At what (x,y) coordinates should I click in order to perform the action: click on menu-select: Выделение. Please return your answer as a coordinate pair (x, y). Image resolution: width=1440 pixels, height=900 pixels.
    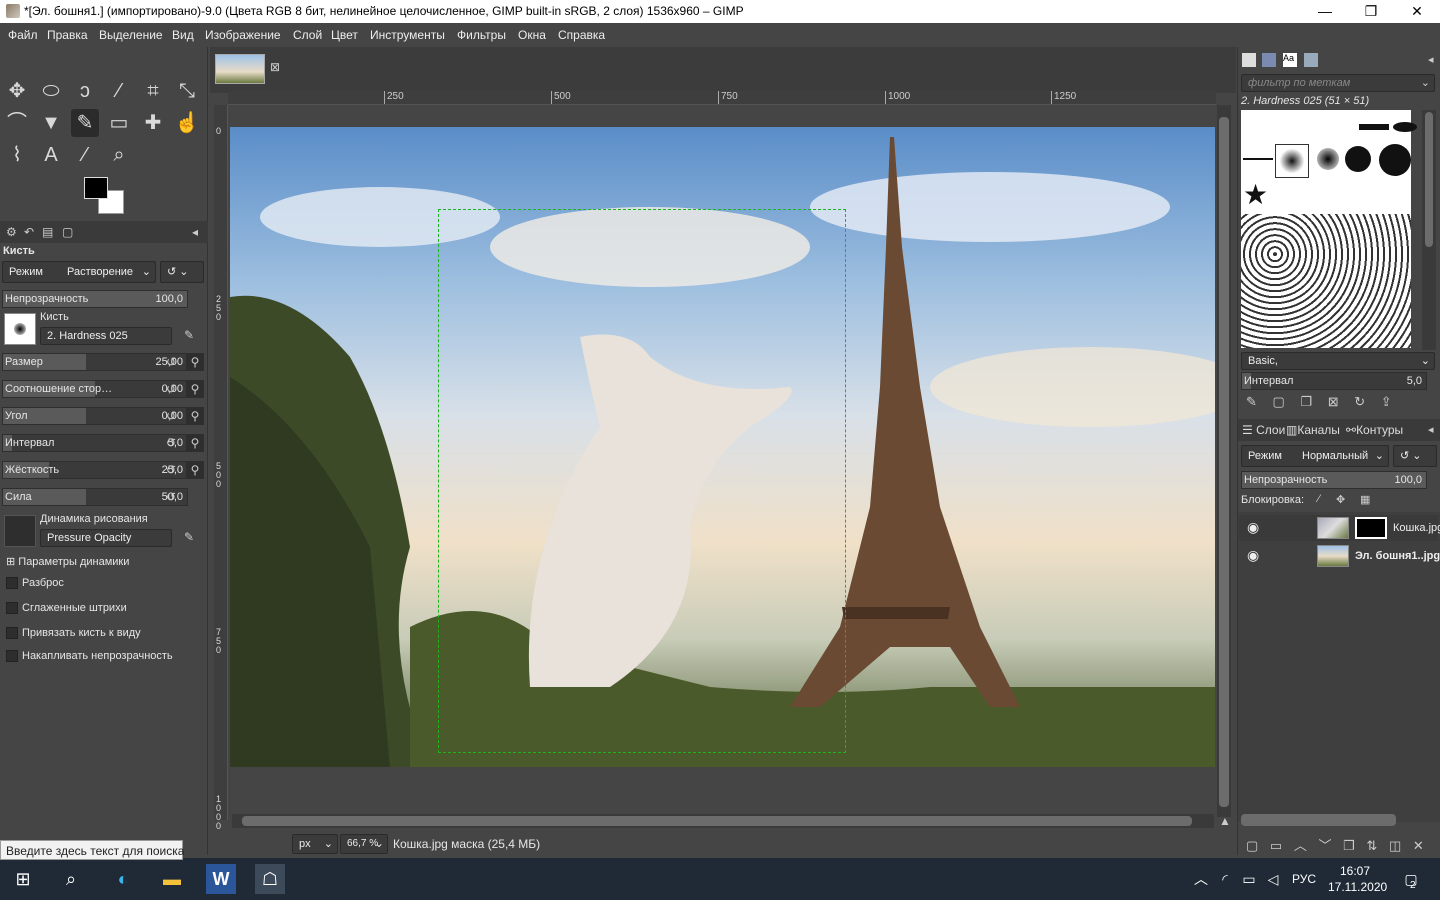
    Looking at the image, I should click on (131, 35).